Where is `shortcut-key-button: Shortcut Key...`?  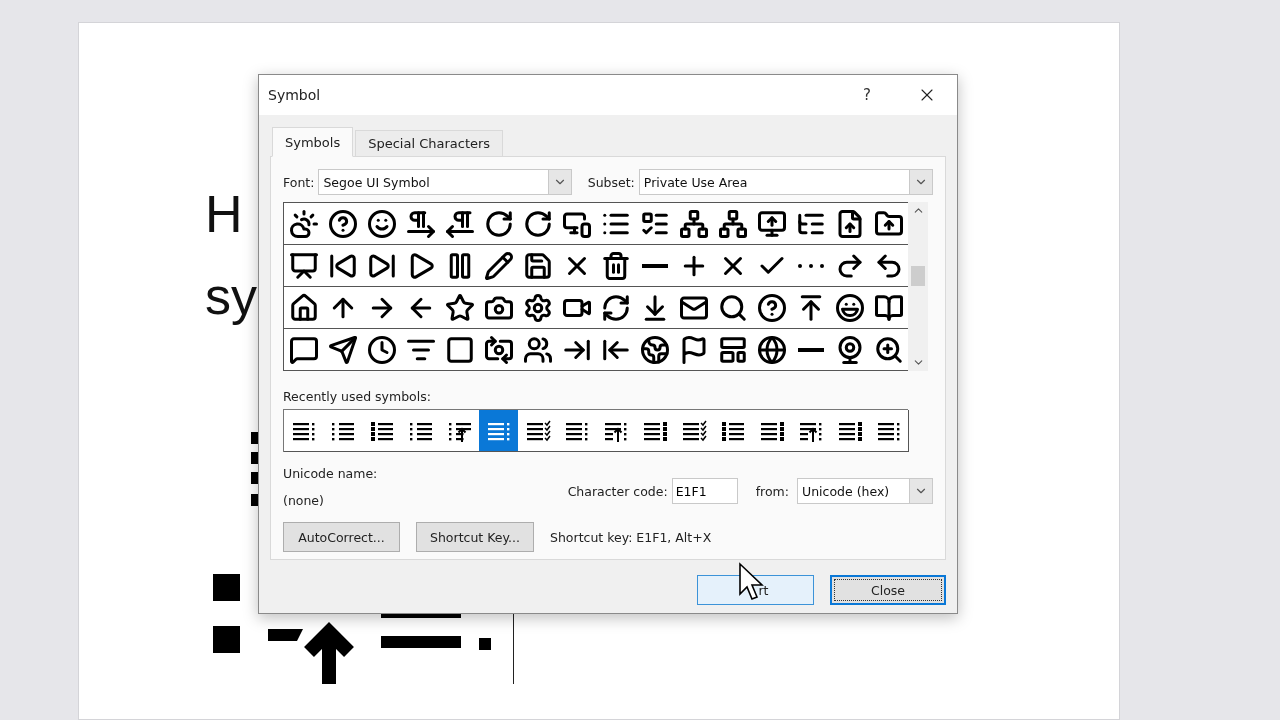 shortcut-key-button: Shortcut Key... is located at coordinates (475, 537).